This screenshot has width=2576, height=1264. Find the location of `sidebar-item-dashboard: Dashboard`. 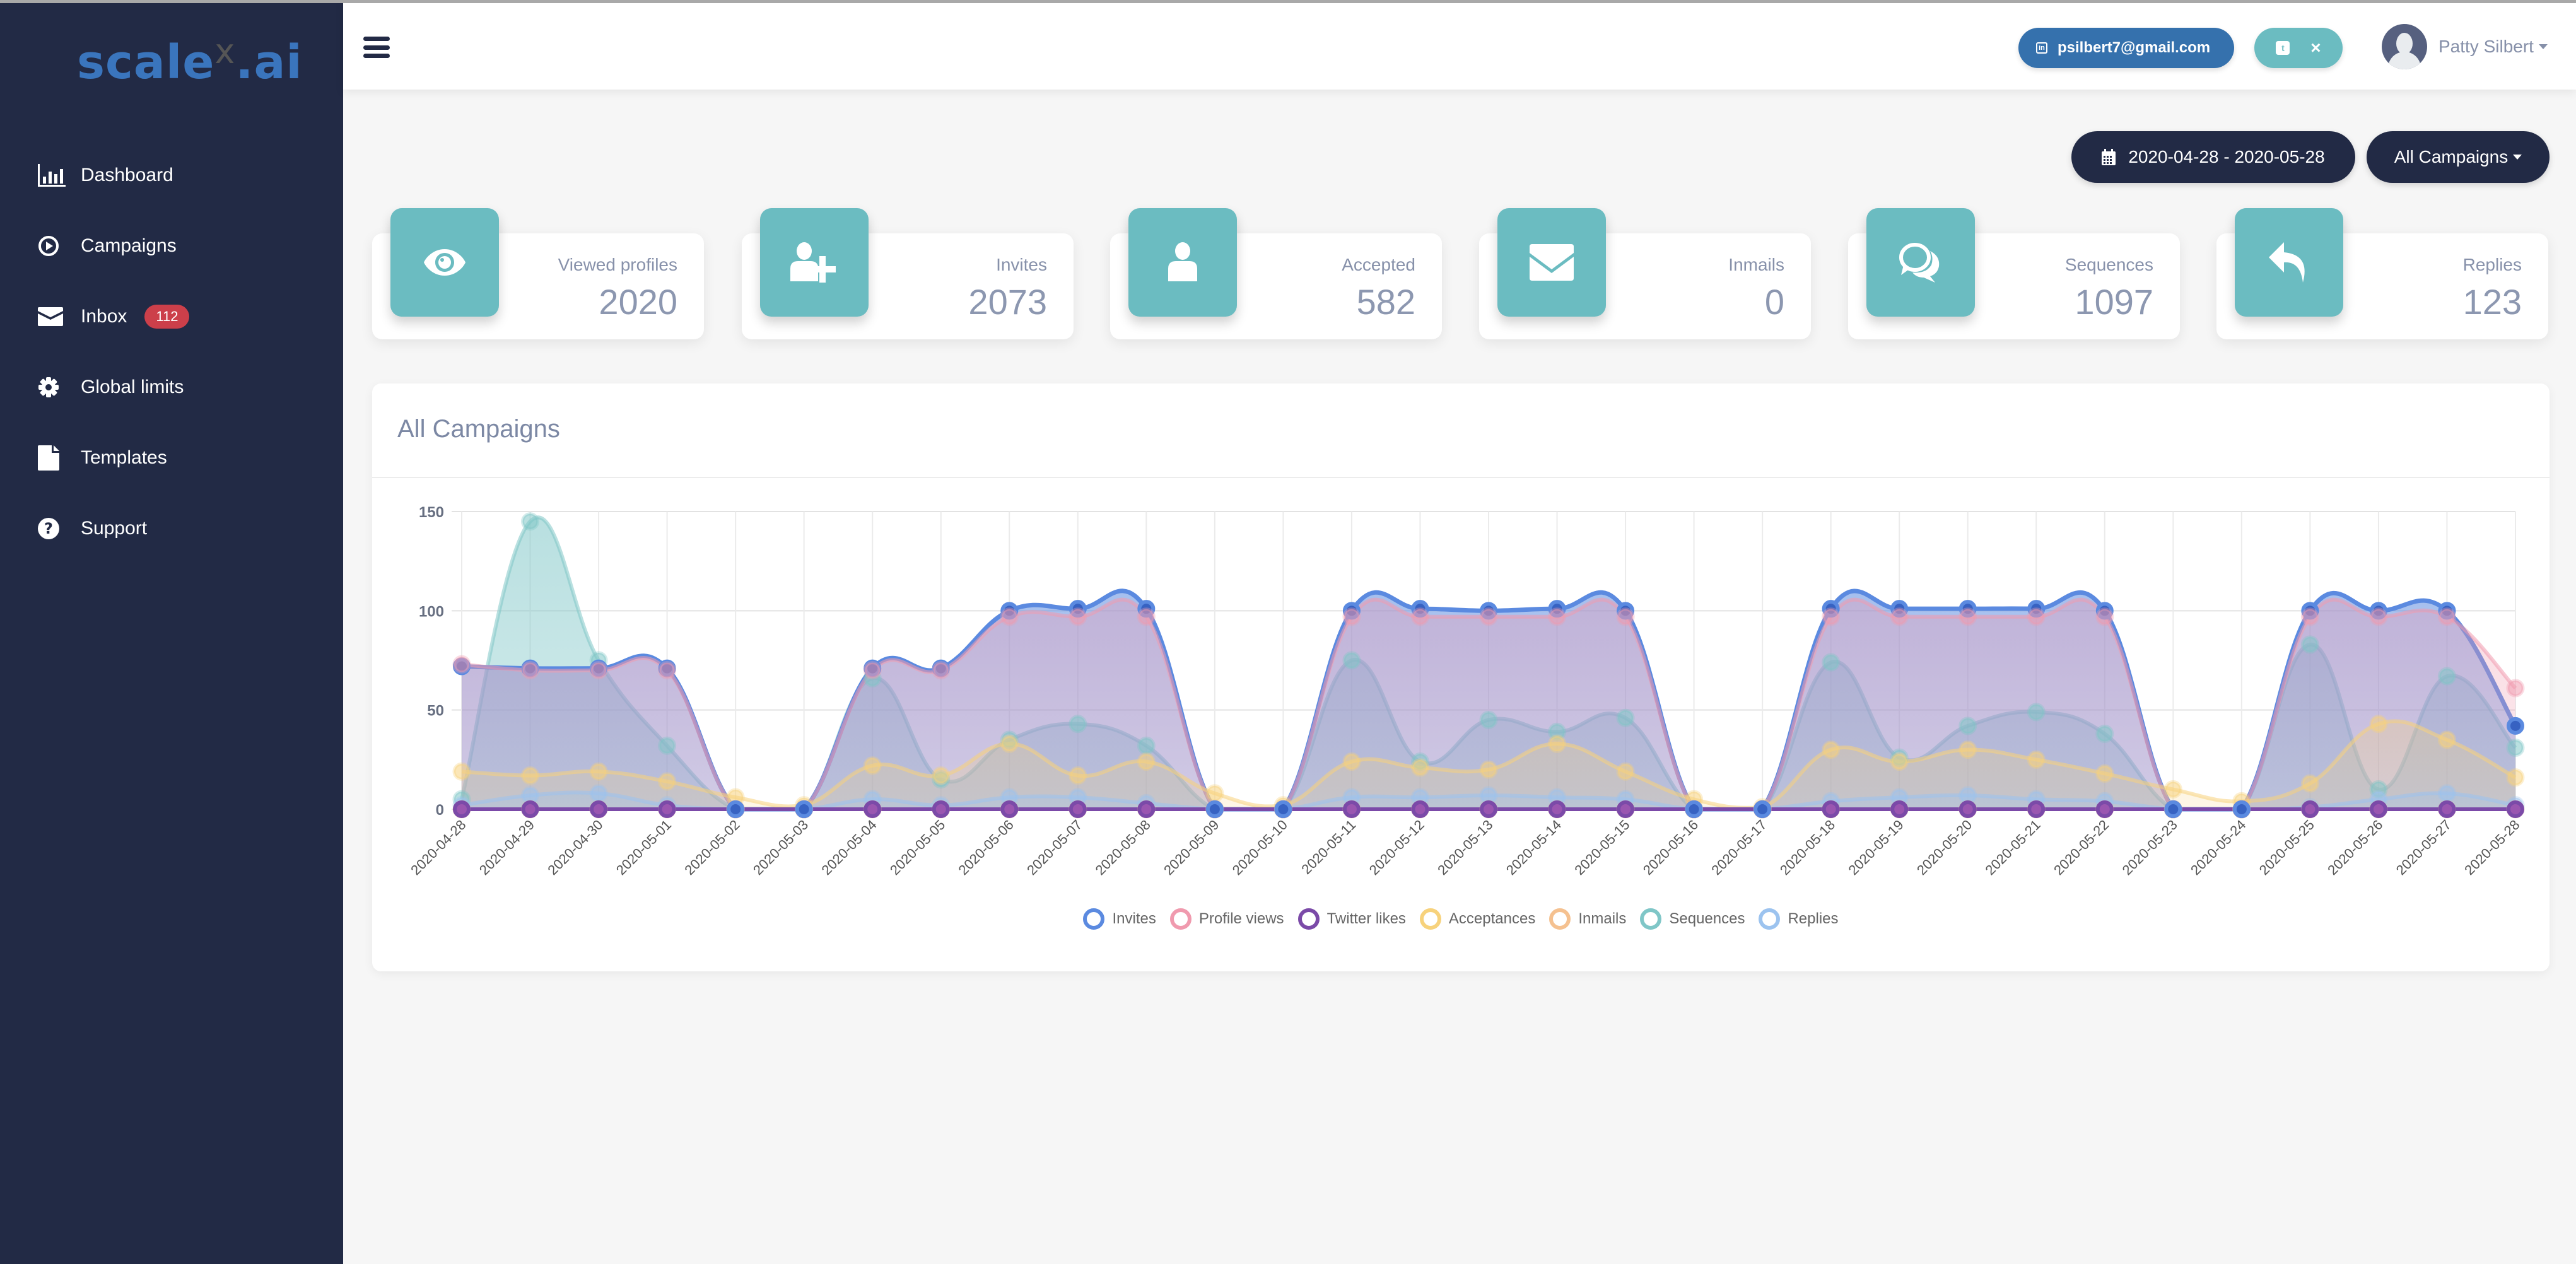

sidebar-item-dashboard: Dashboard is located at coordinates (171, 175).